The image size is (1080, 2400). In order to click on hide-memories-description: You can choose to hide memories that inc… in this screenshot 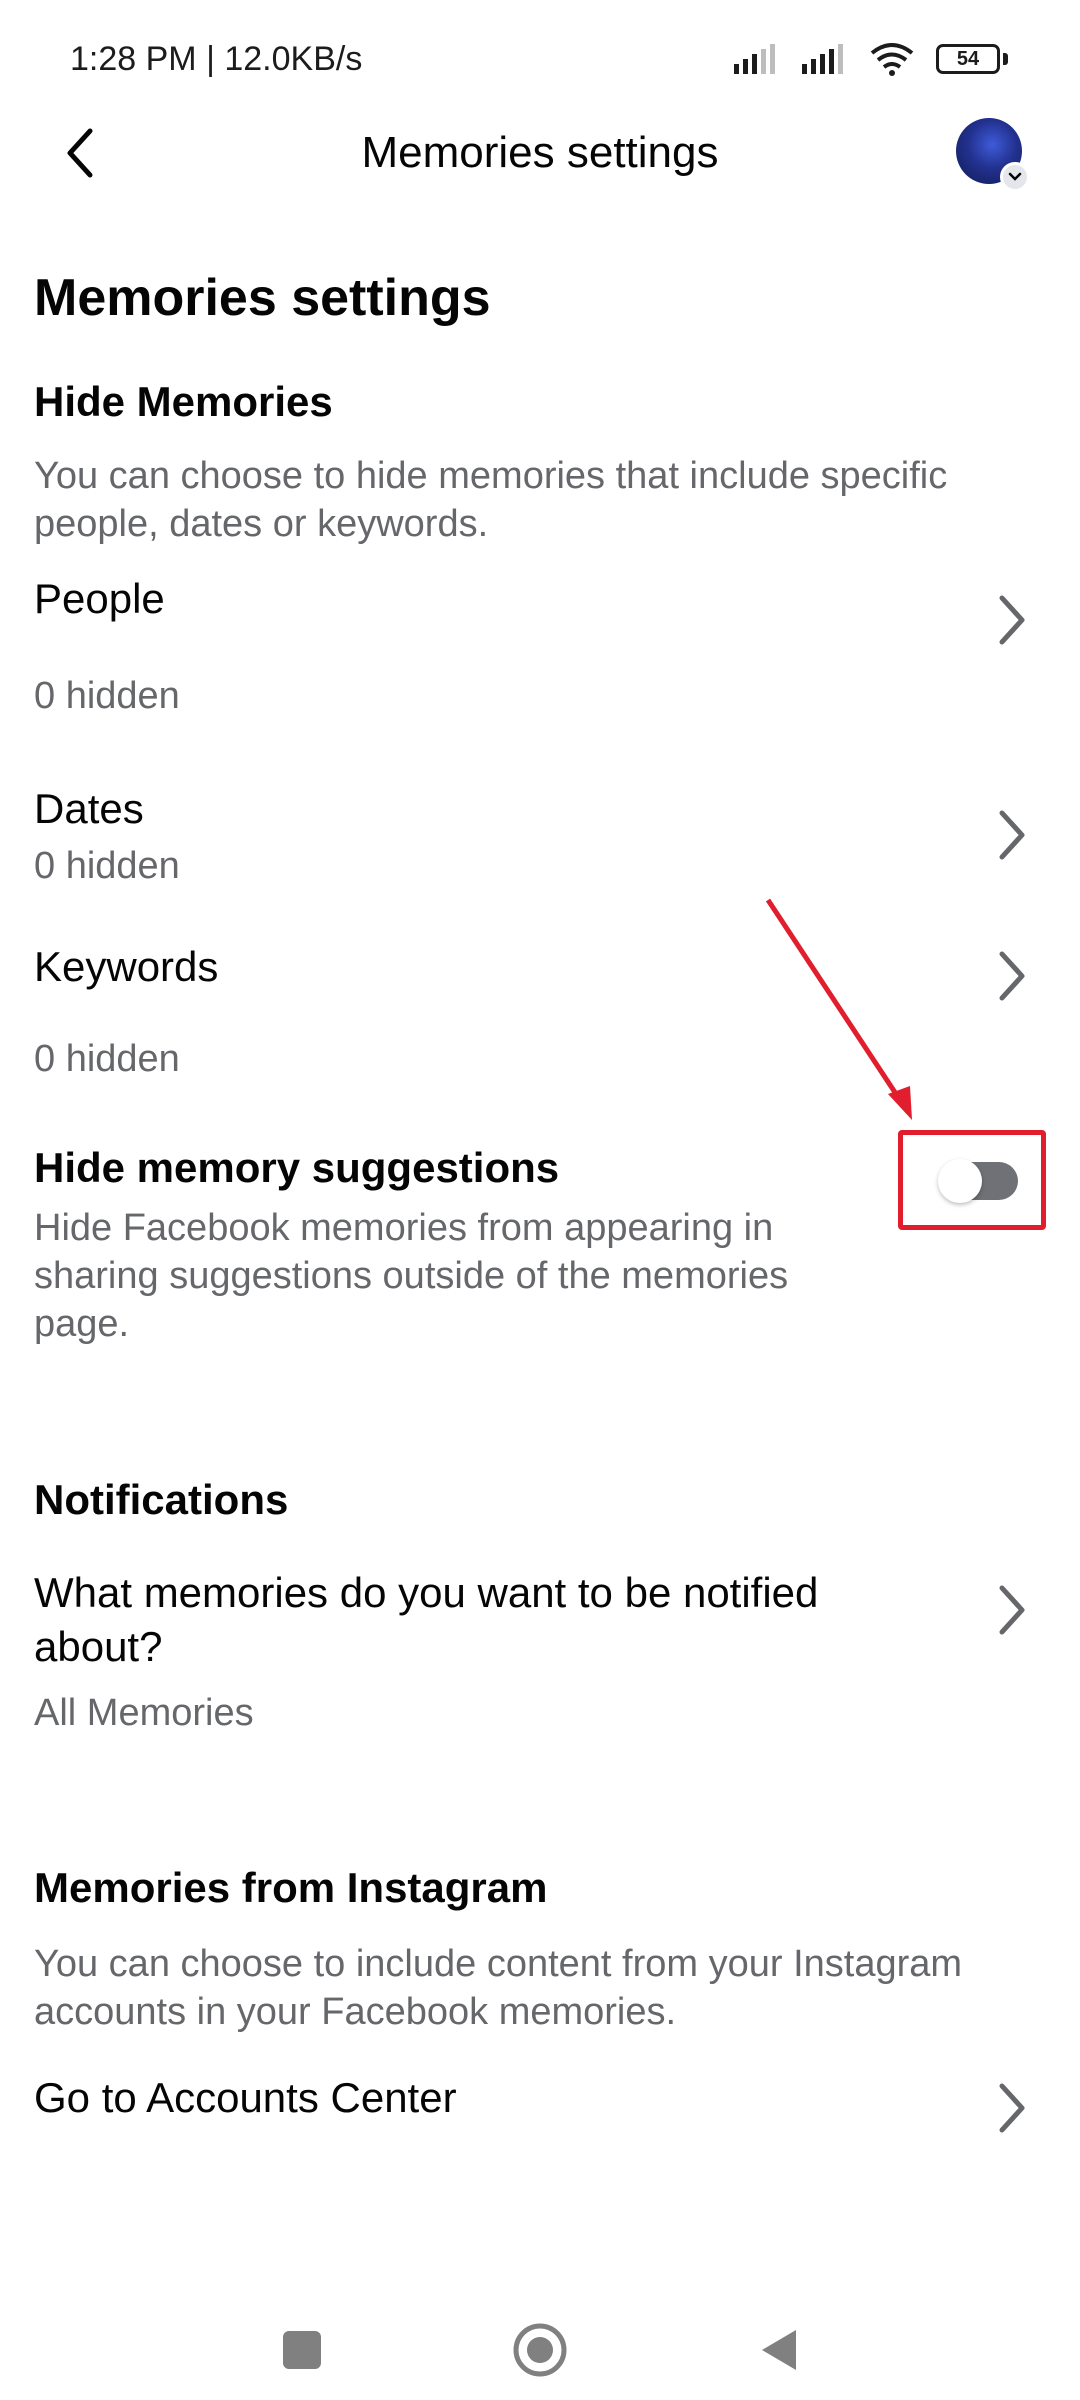, I will do `click(491, 500)`.